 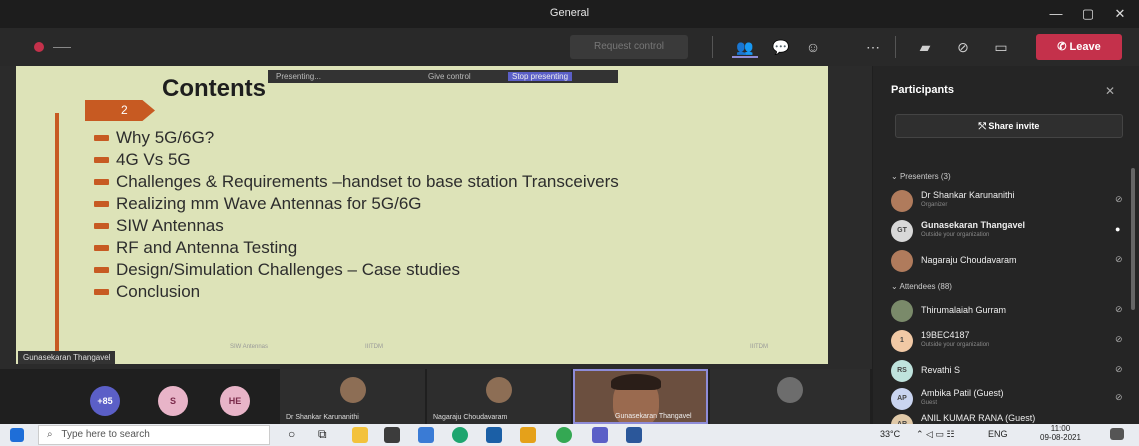 What do you see at coordinates (426, 435) in the screenshot?
I see `mail-icon` at bounding box center [426, 435].